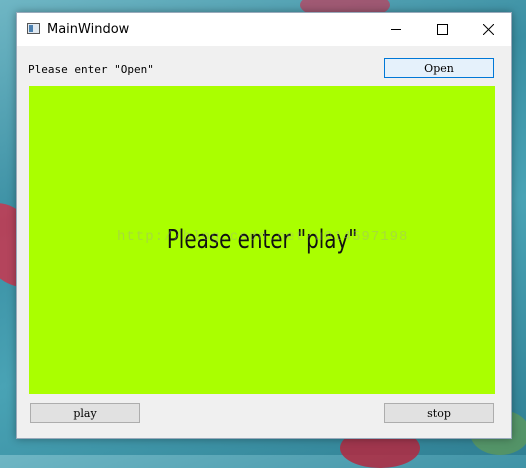 The width and height of the screenshot is (526, 468). What do you see at coordinates (91, 69) in the screenshot?
I see `open-instruction-label: Please enter "Open"` at bounding box center [91, 69].